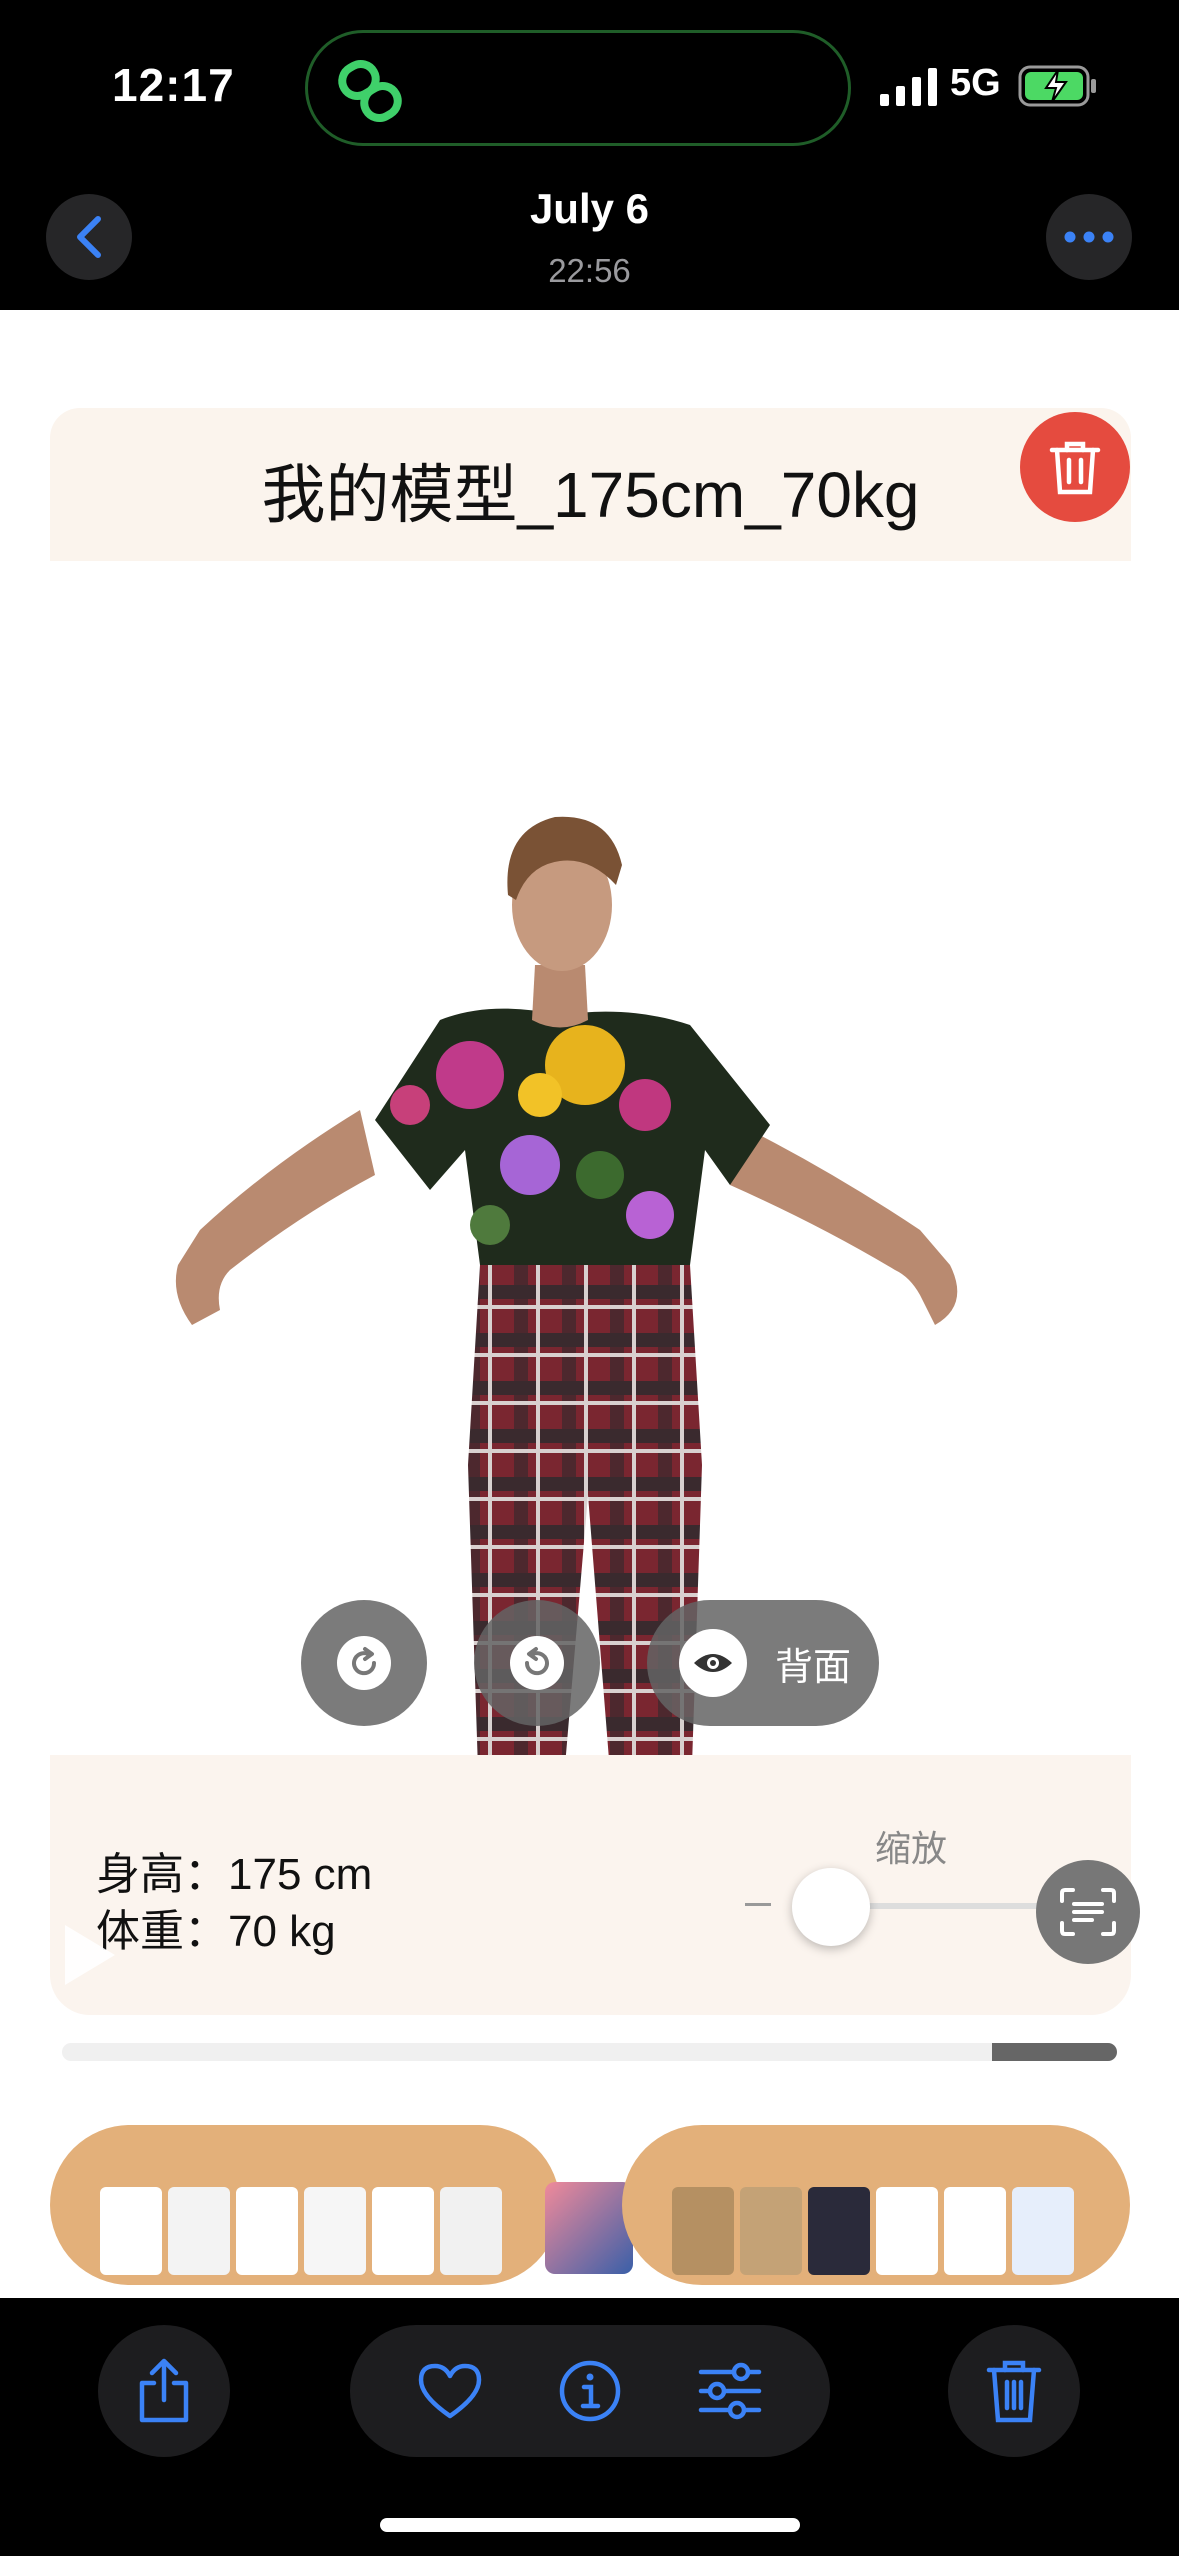 The height and width of the screenshot is (2556, 1179). I want to click on adjust-icon, so click(730, 2391).